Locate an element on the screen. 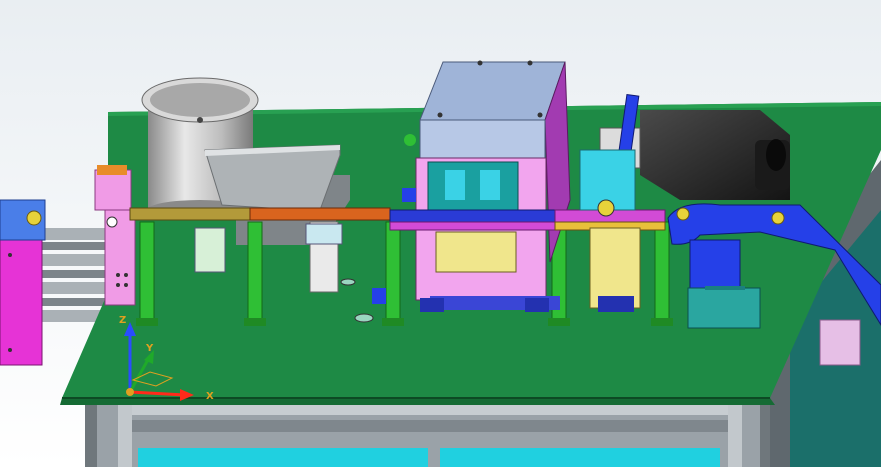 The height and width of the screenshot is (467, 881). triad-z-label: Z is located at coordinates (122, 320).